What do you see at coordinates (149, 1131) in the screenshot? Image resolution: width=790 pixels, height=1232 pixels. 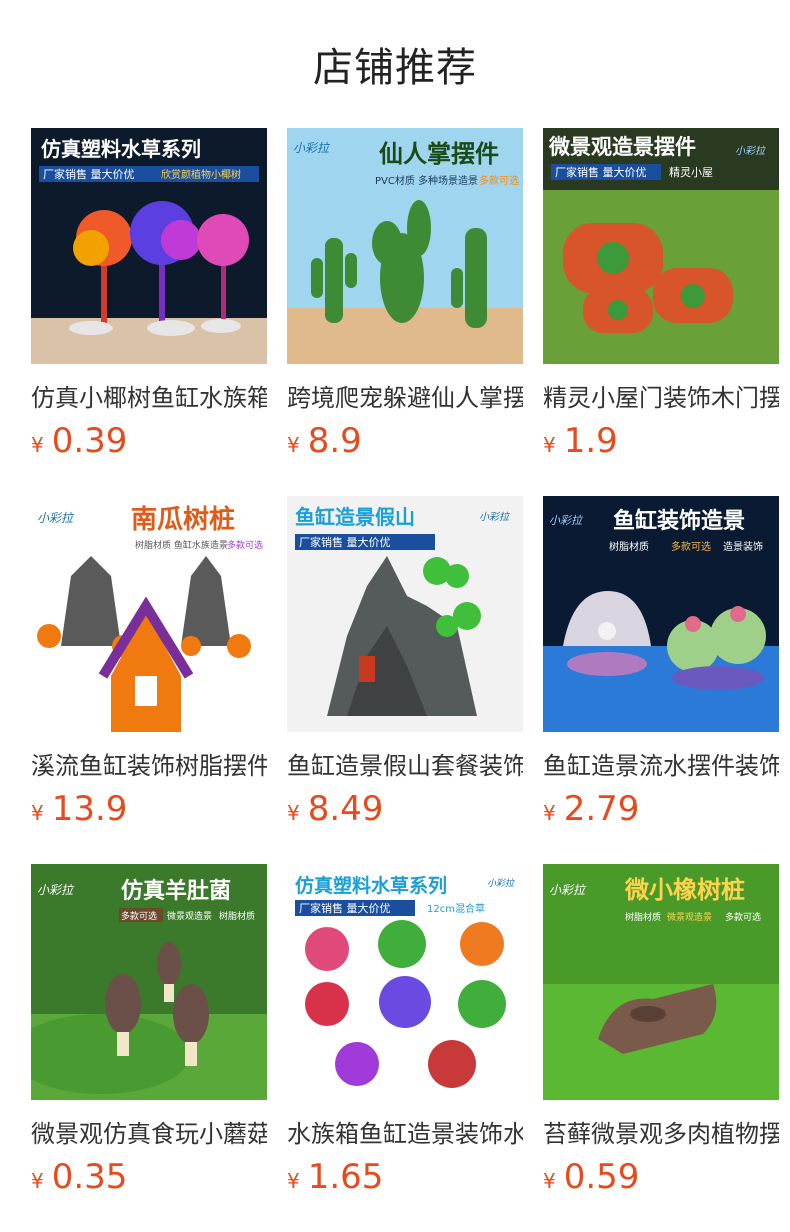 I see `product-name: 微景观仿真食玩小蘑菇` at bounding box center [149, 1131].